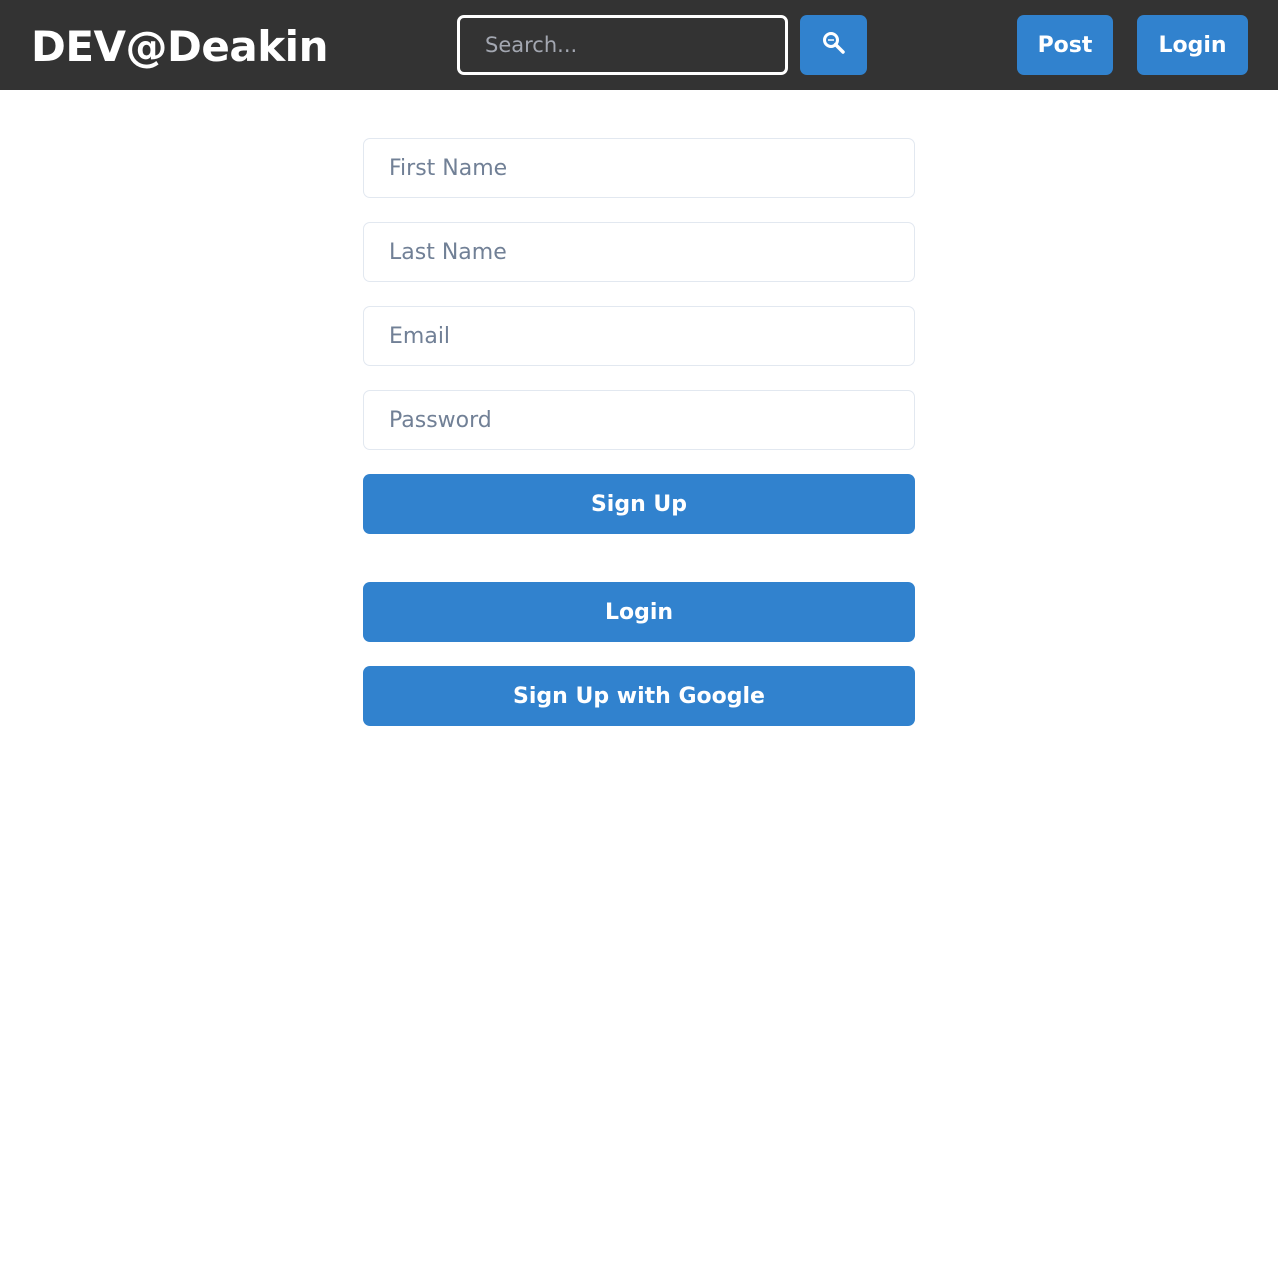 The image size is (1278, 1270). I want to click on search-button, so click(833, 45).